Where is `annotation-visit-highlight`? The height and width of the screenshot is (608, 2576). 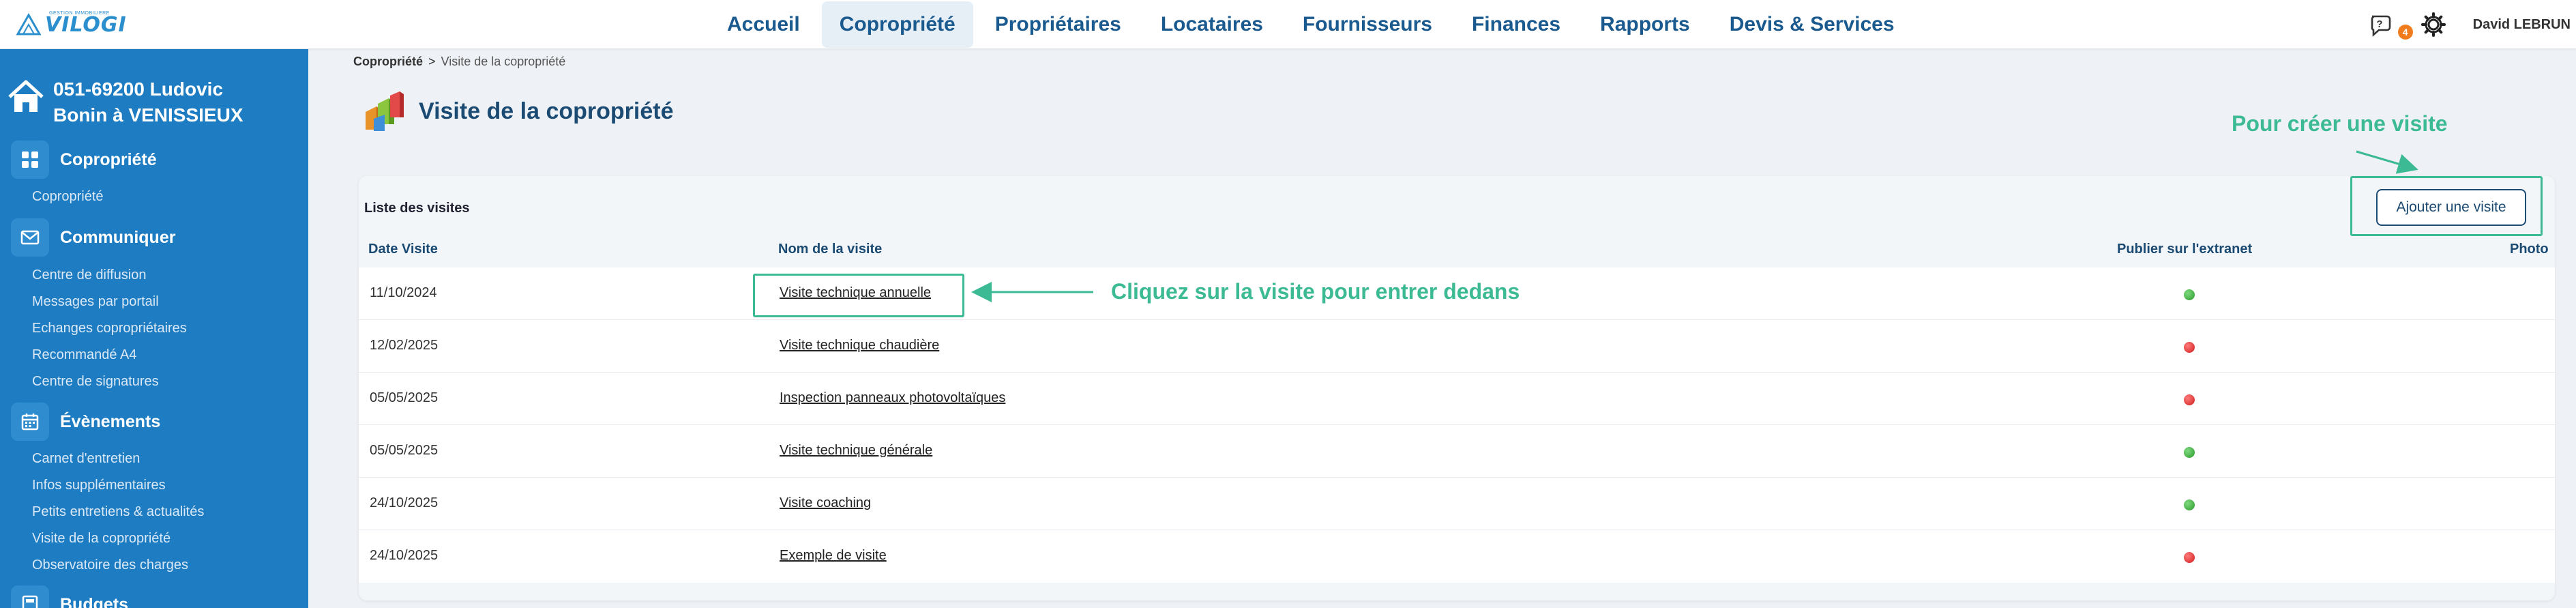
annotation-visit-highlight is located at coordinates (858, 295).